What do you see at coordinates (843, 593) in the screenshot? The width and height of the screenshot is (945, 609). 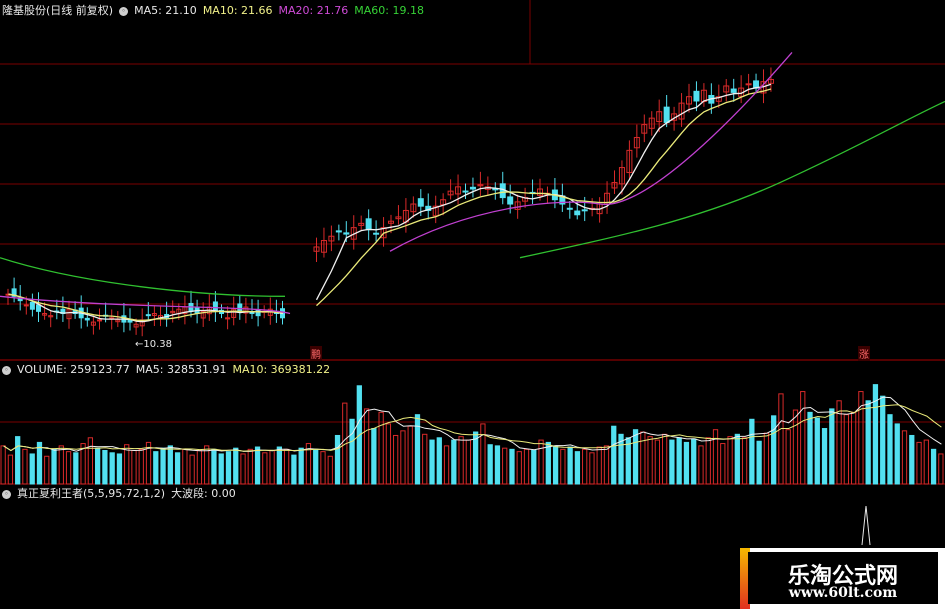 I see `watermark-url: www.60lt.com` at bounding box center [843, 593].